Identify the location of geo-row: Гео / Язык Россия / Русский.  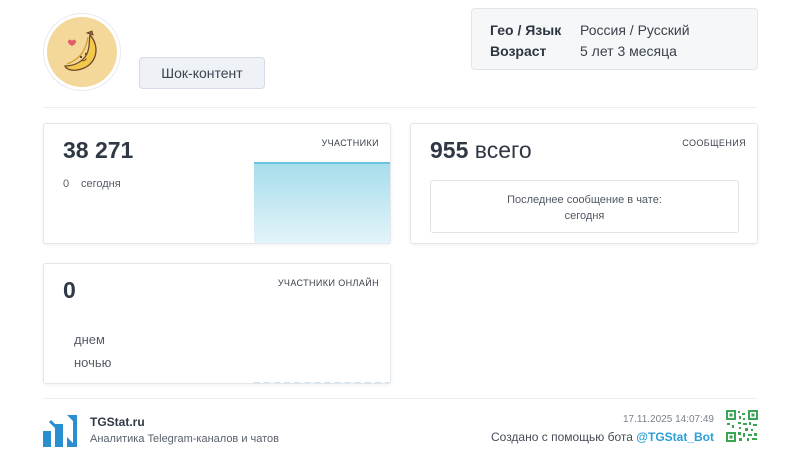
(623, 30).